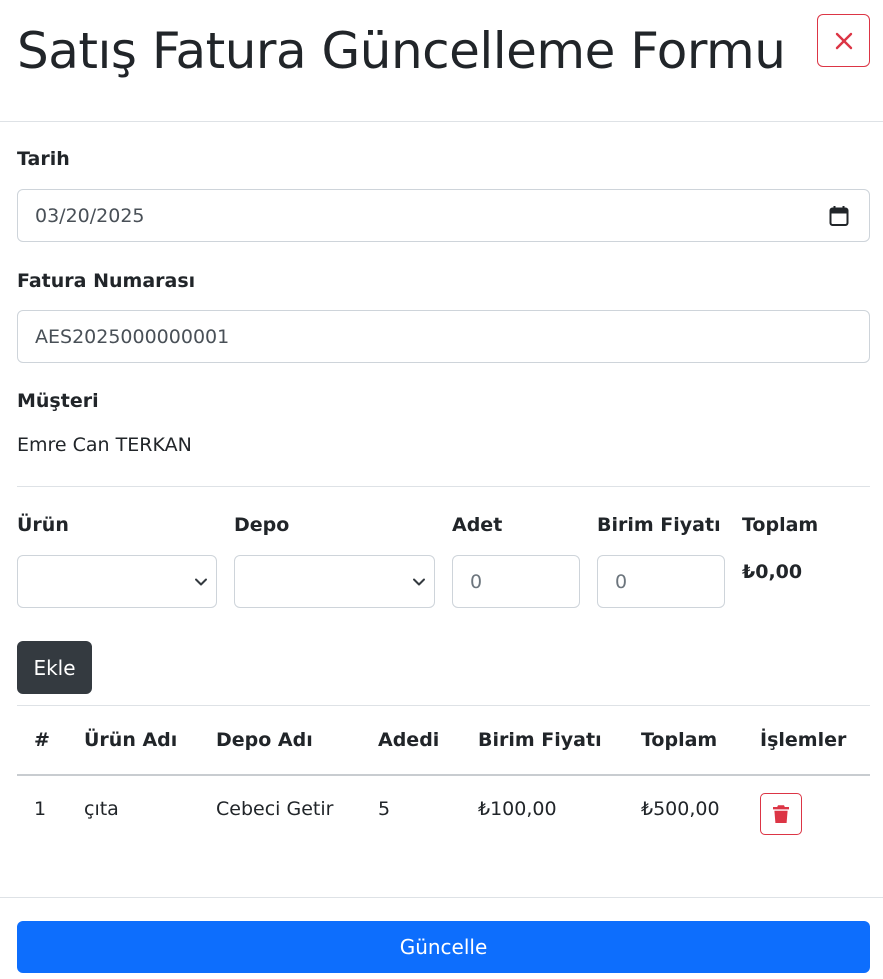  What do you see at coordinates (43, 525) in the screenshot?
I see `product-label: Ürün` at bounding box center [43, 525].